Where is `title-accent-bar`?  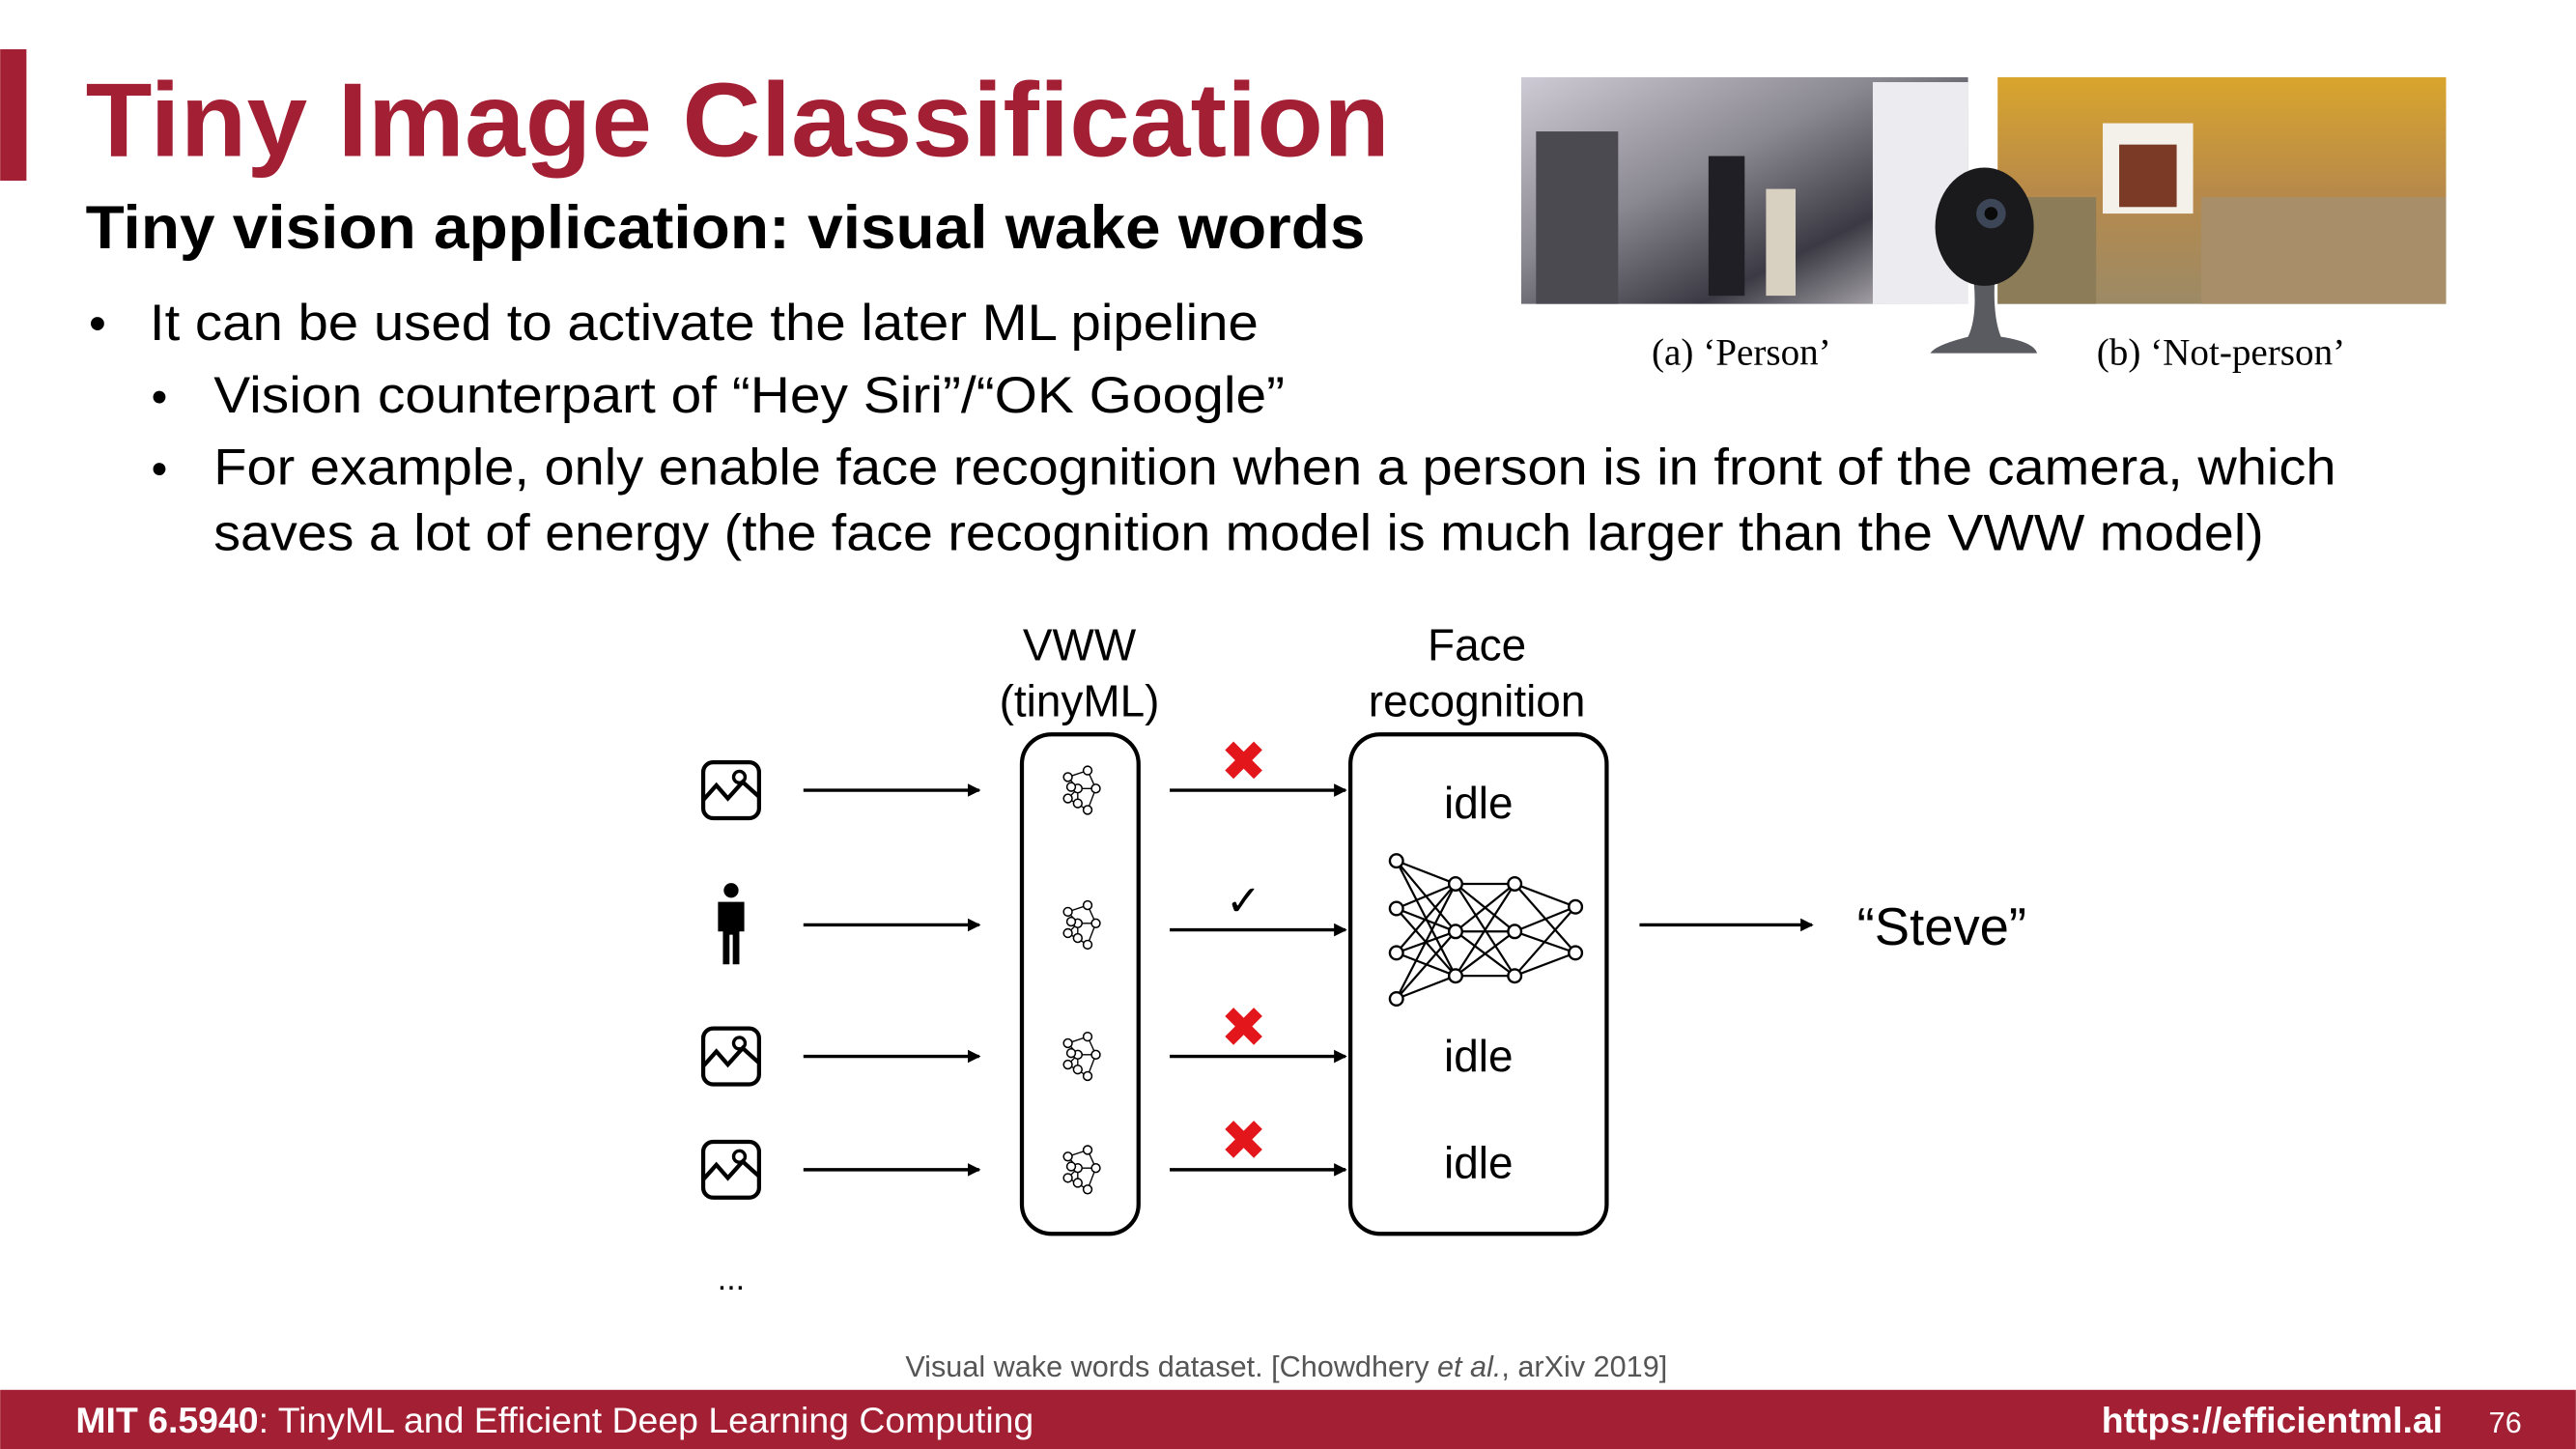
title-accent-bar is located at coordinates (13, 115).